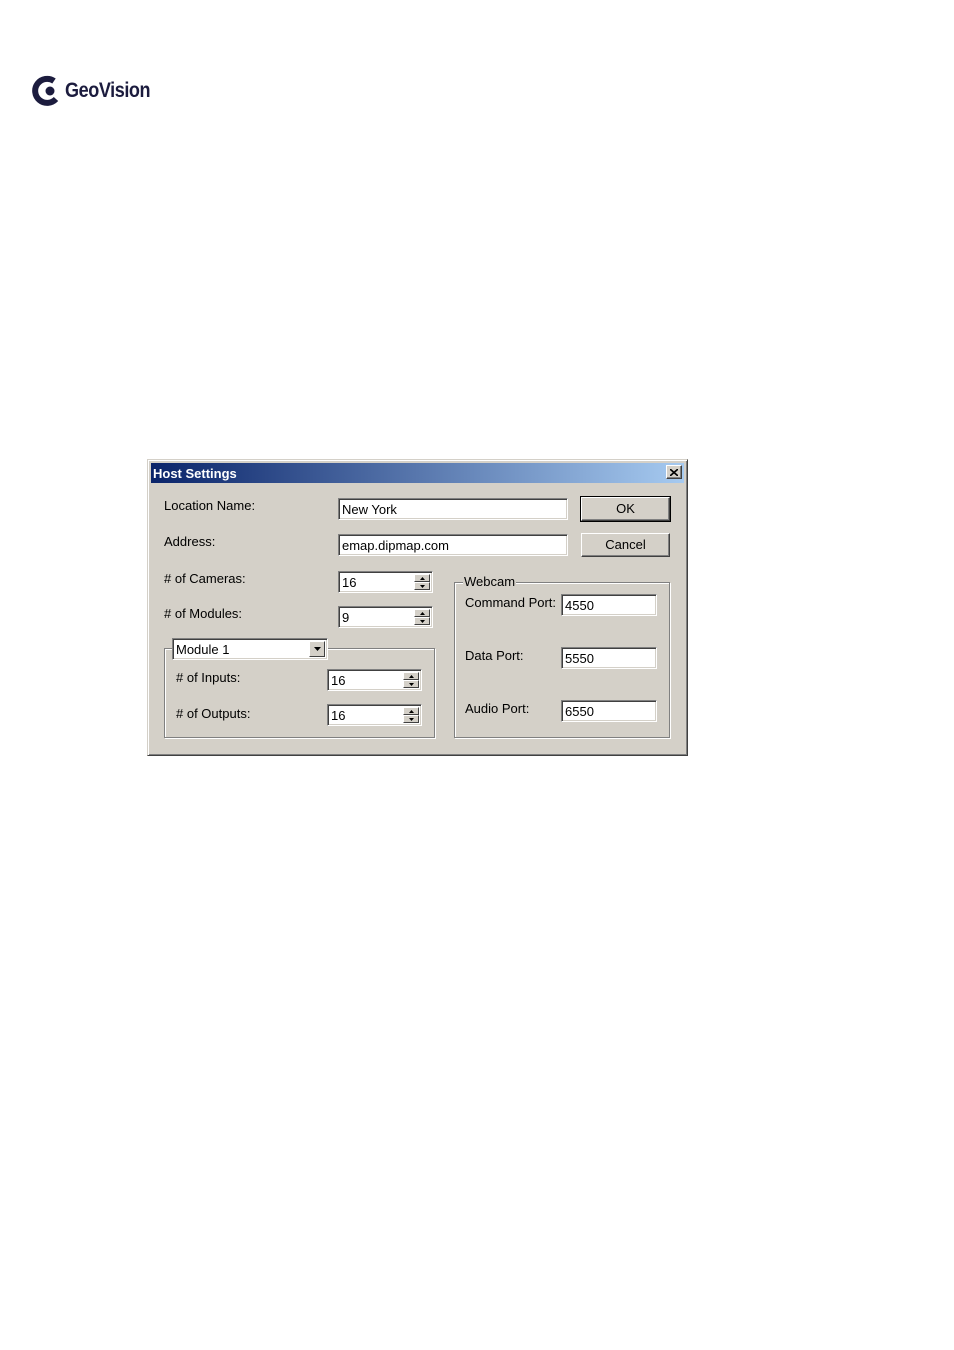  I want to click on close-button, so click(674, 472).